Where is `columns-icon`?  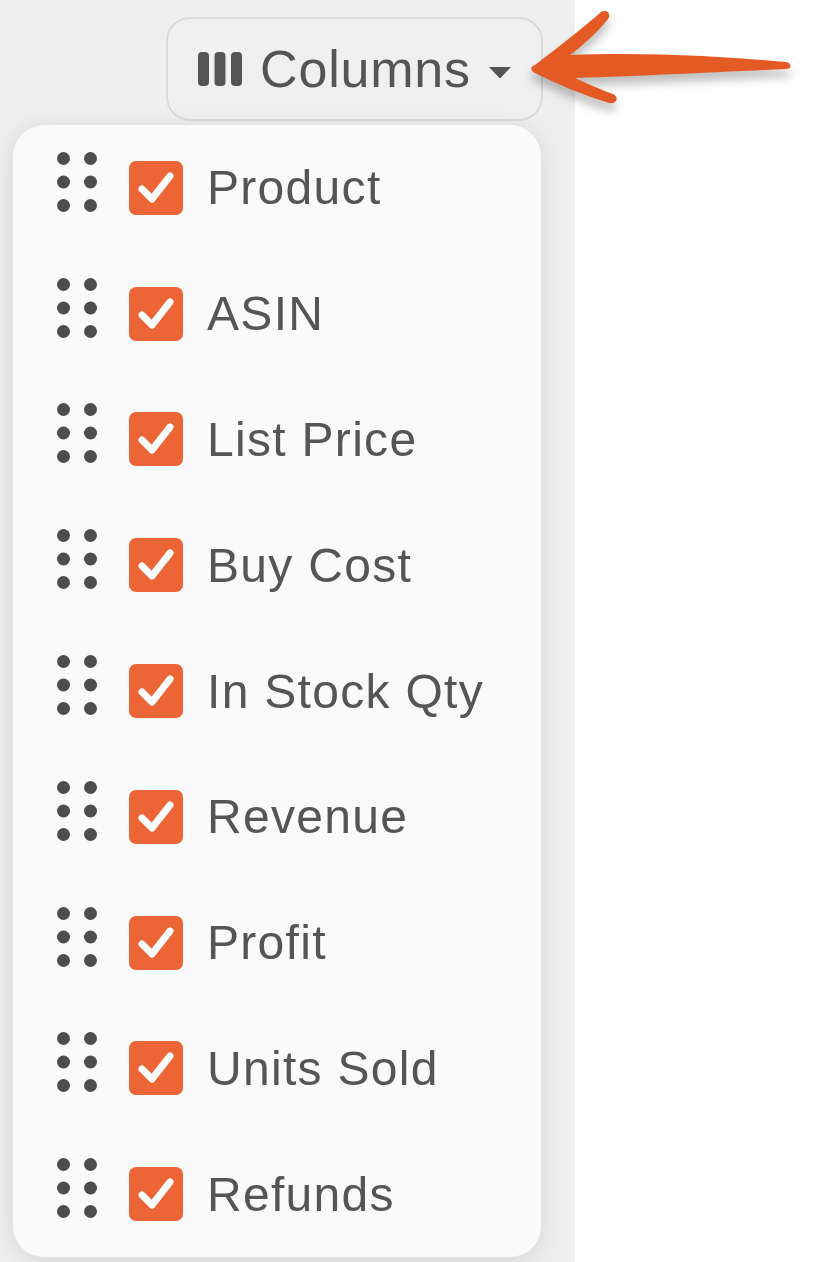 columns-icon is located at coordinates (220, 69).